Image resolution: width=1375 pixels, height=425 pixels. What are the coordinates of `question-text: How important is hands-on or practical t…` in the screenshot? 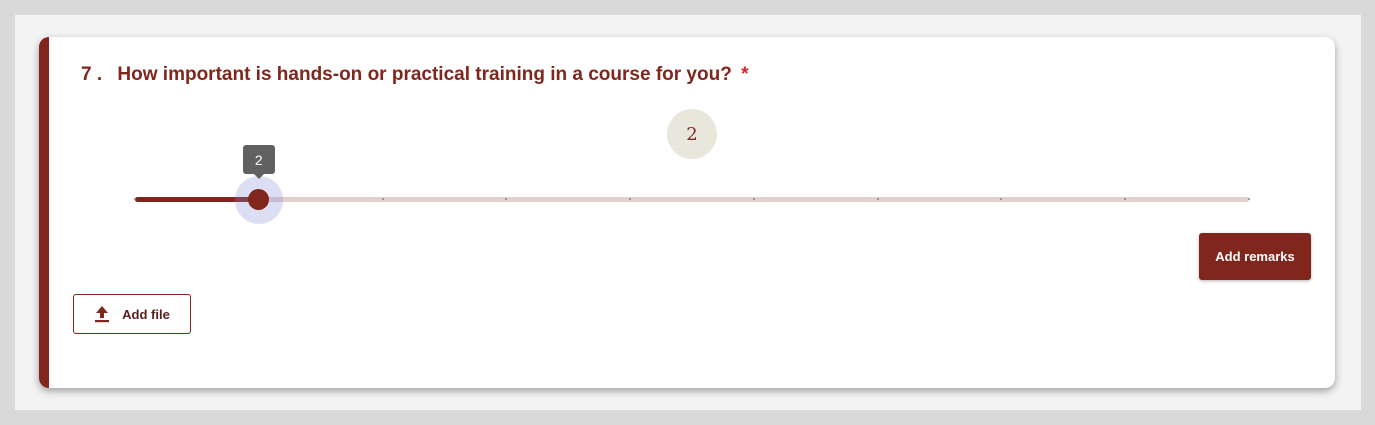 It's located at (424, 74).